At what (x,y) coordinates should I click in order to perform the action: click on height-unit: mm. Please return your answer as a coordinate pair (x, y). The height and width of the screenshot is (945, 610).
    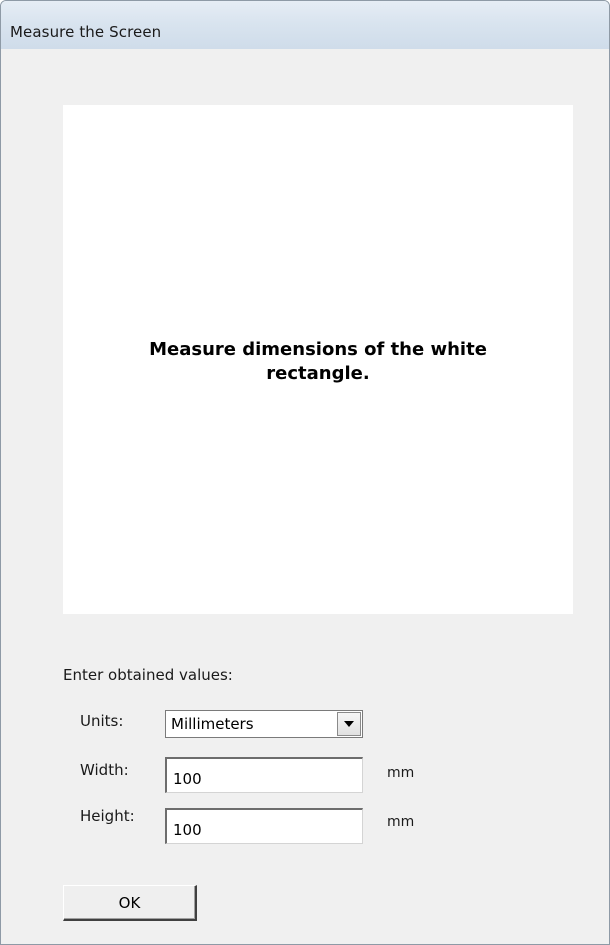
    Looking at the image, I should click on (401, 822).